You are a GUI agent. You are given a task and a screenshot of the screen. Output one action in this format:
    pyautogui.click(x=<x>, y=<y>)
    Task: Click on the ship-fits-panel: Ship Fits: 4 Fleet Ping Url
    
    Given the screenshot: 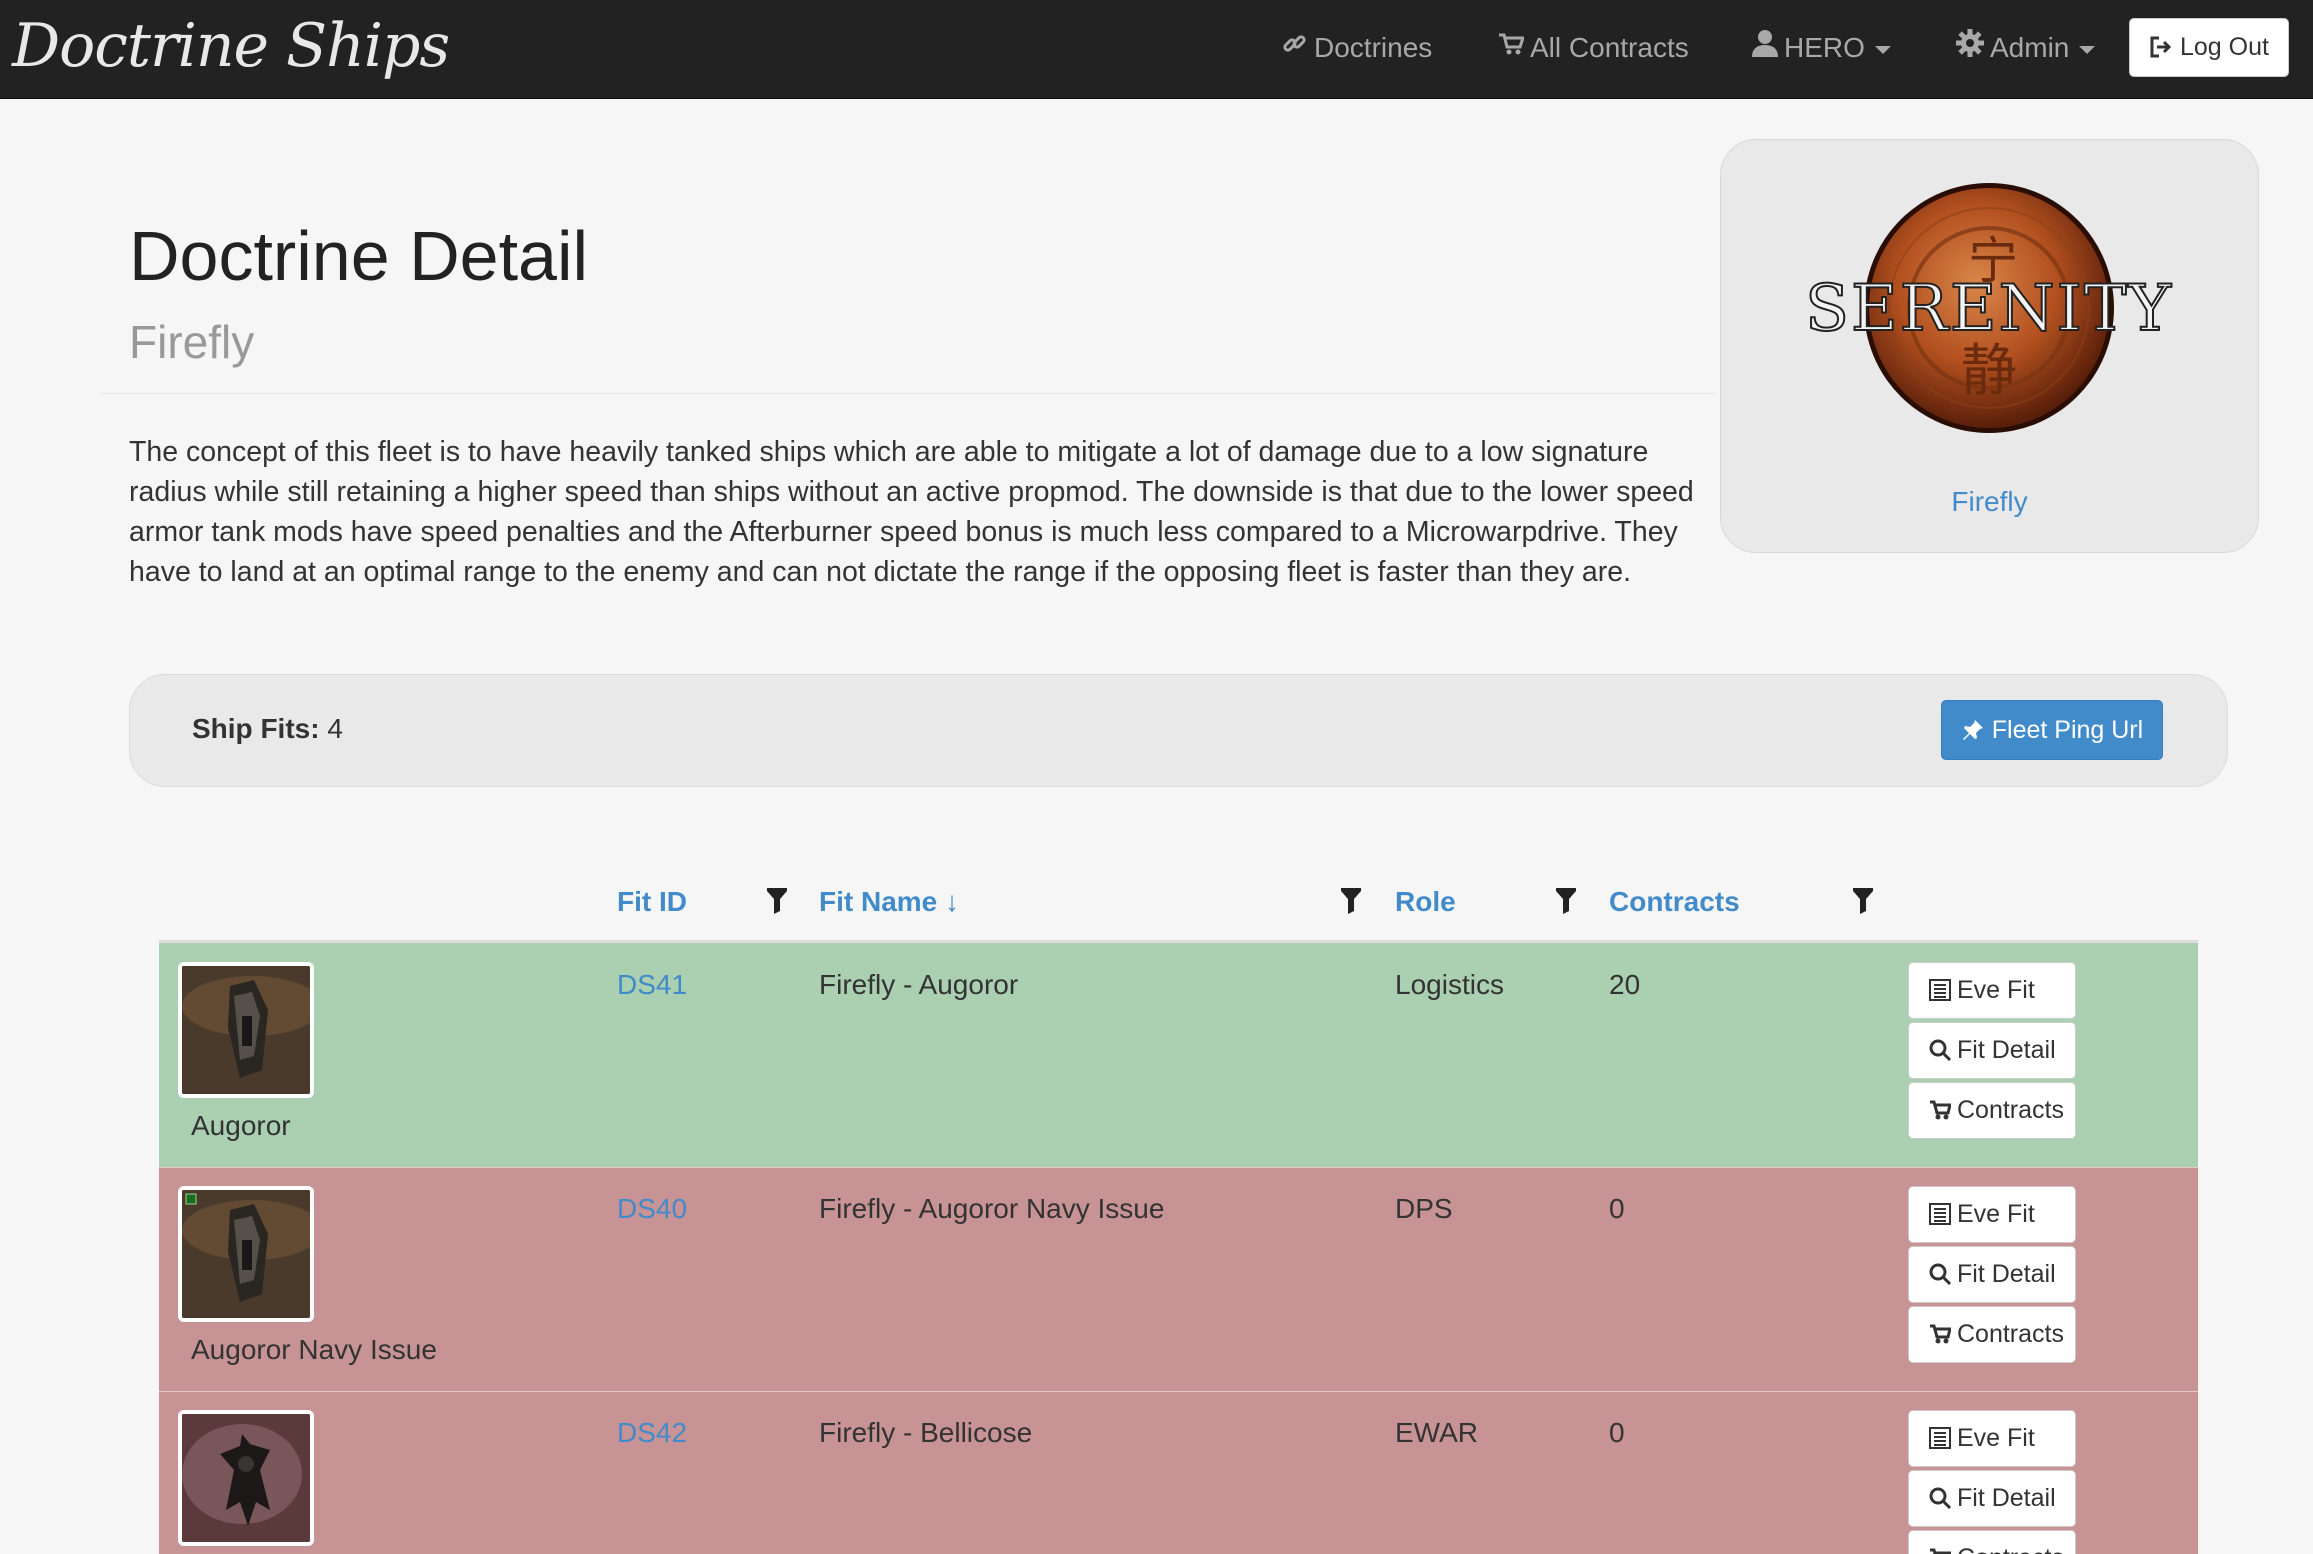 What is the action you would take?
    pyautogui.click(x=1178, y=730)
    